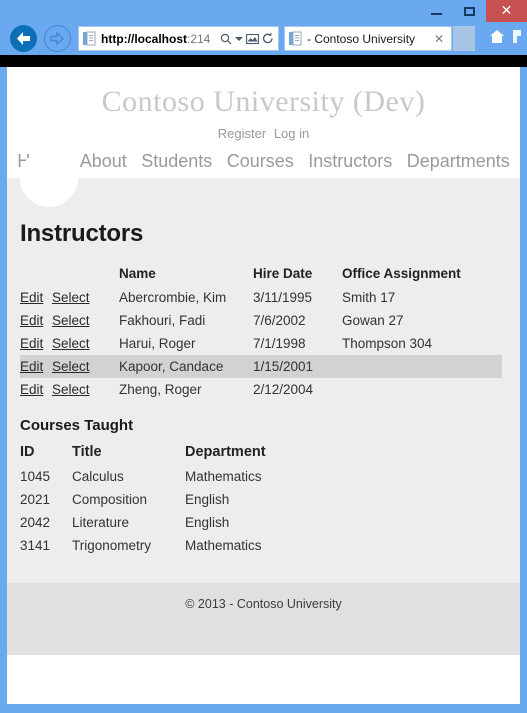  Describe the element at coordinates (436, 14) in the screenshot. I see `minimize-icon` at that location.